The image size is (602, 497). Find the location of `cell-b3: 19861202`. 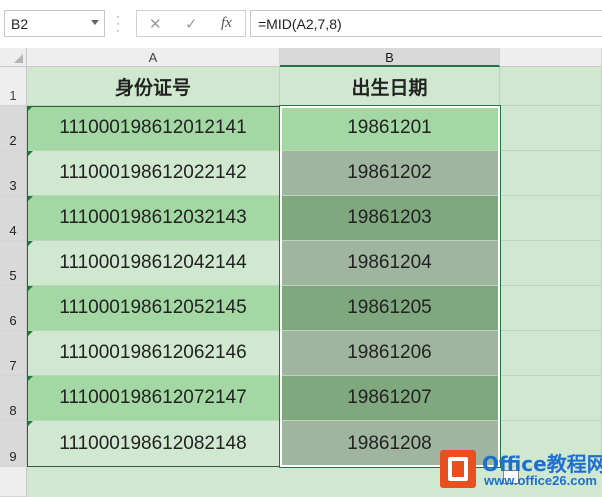

cell-b3: 19861202 is located at coordinates (390, 173).